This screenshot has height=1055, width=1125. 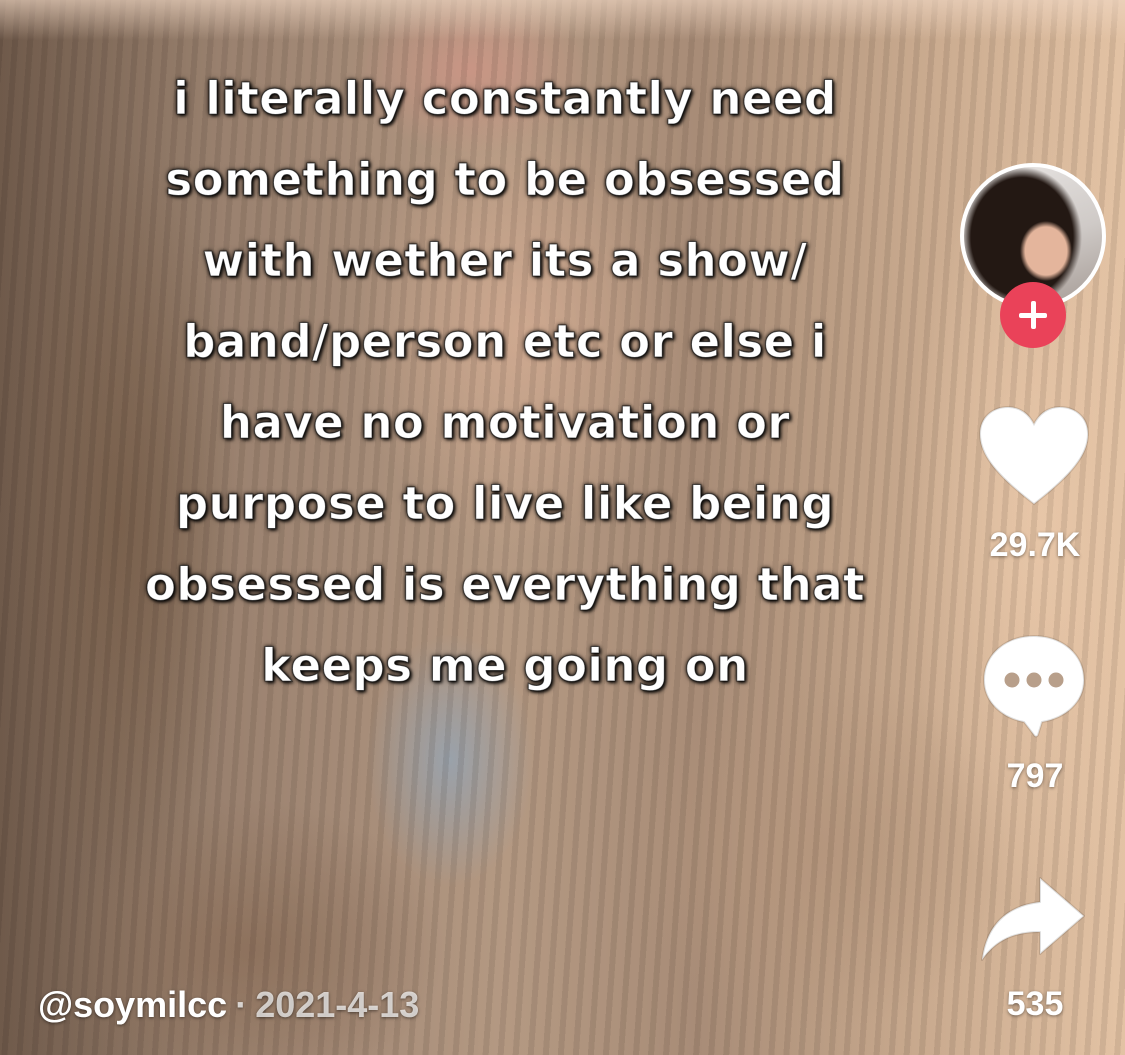 I want to click on comment-count: 797, so click(x=1035, y=776).